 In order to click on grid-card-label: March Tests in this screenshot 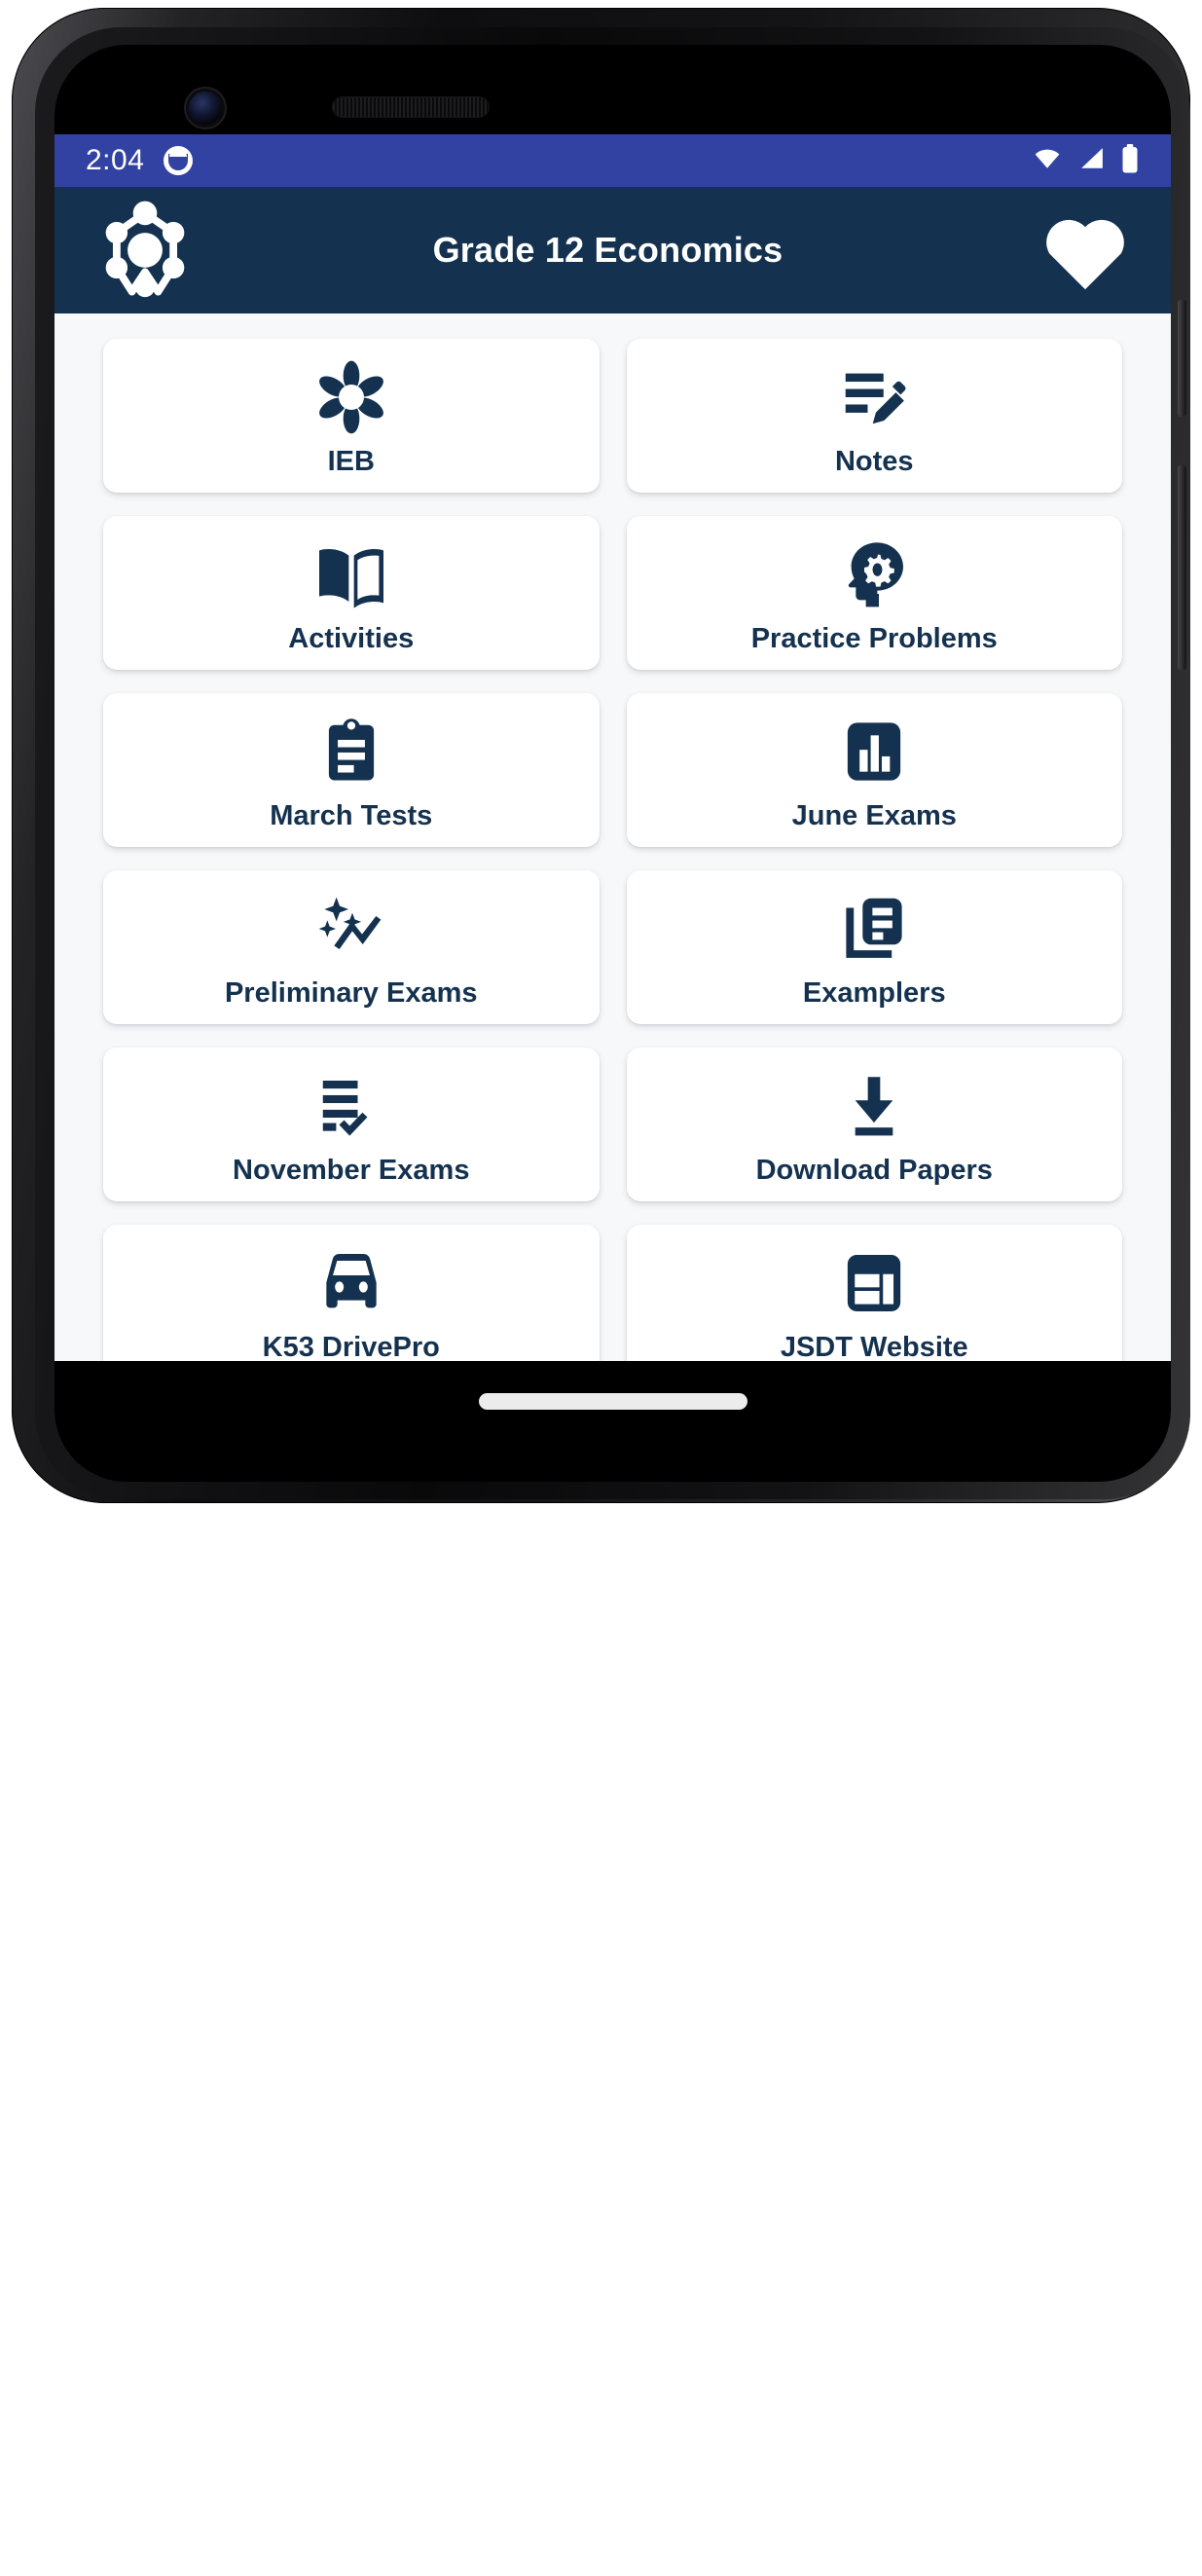, I will do `click(351, 815)`.